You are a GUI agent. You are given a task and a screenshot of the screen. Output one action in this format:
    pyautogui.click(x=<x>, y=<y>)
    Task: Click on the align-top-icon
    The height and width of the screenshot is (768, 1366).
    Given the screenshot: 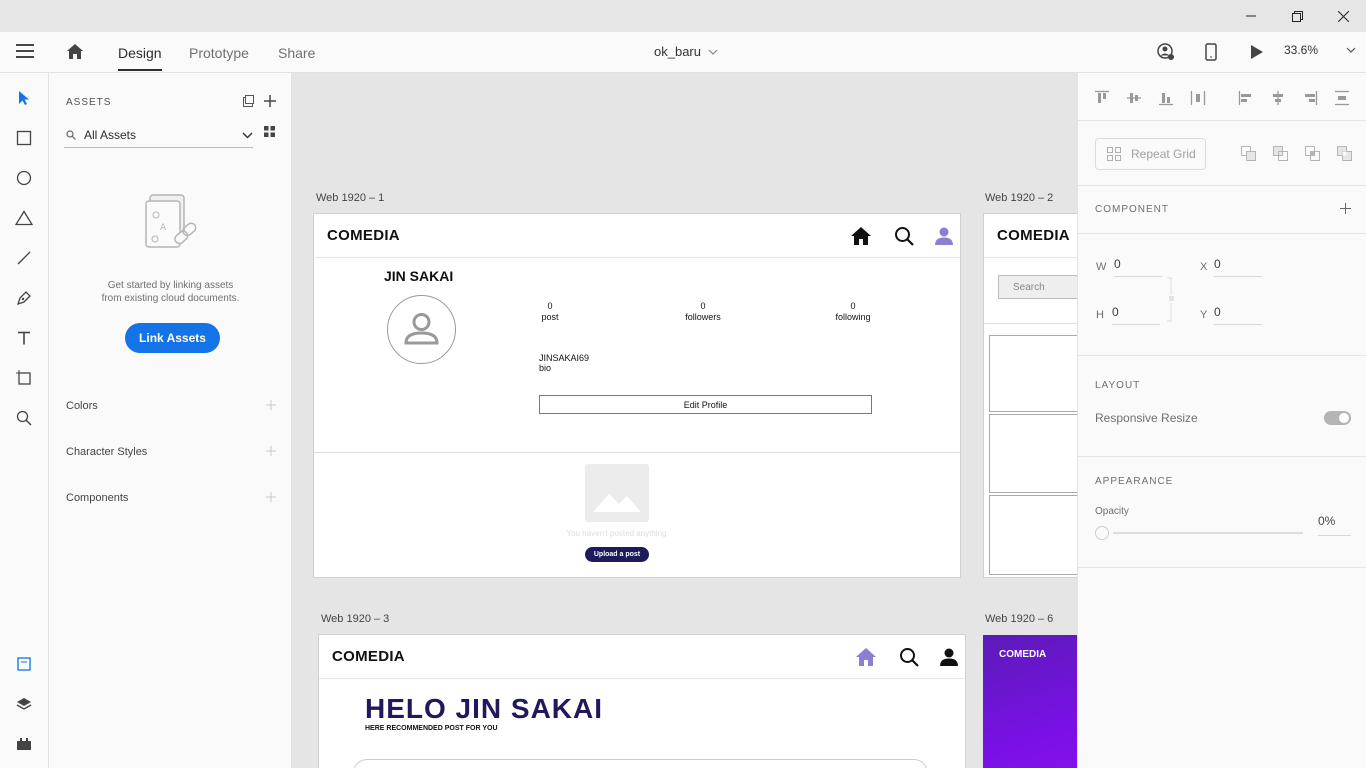 What is the action you would take?
    pyautogui.click(x=1102, y=96)
    